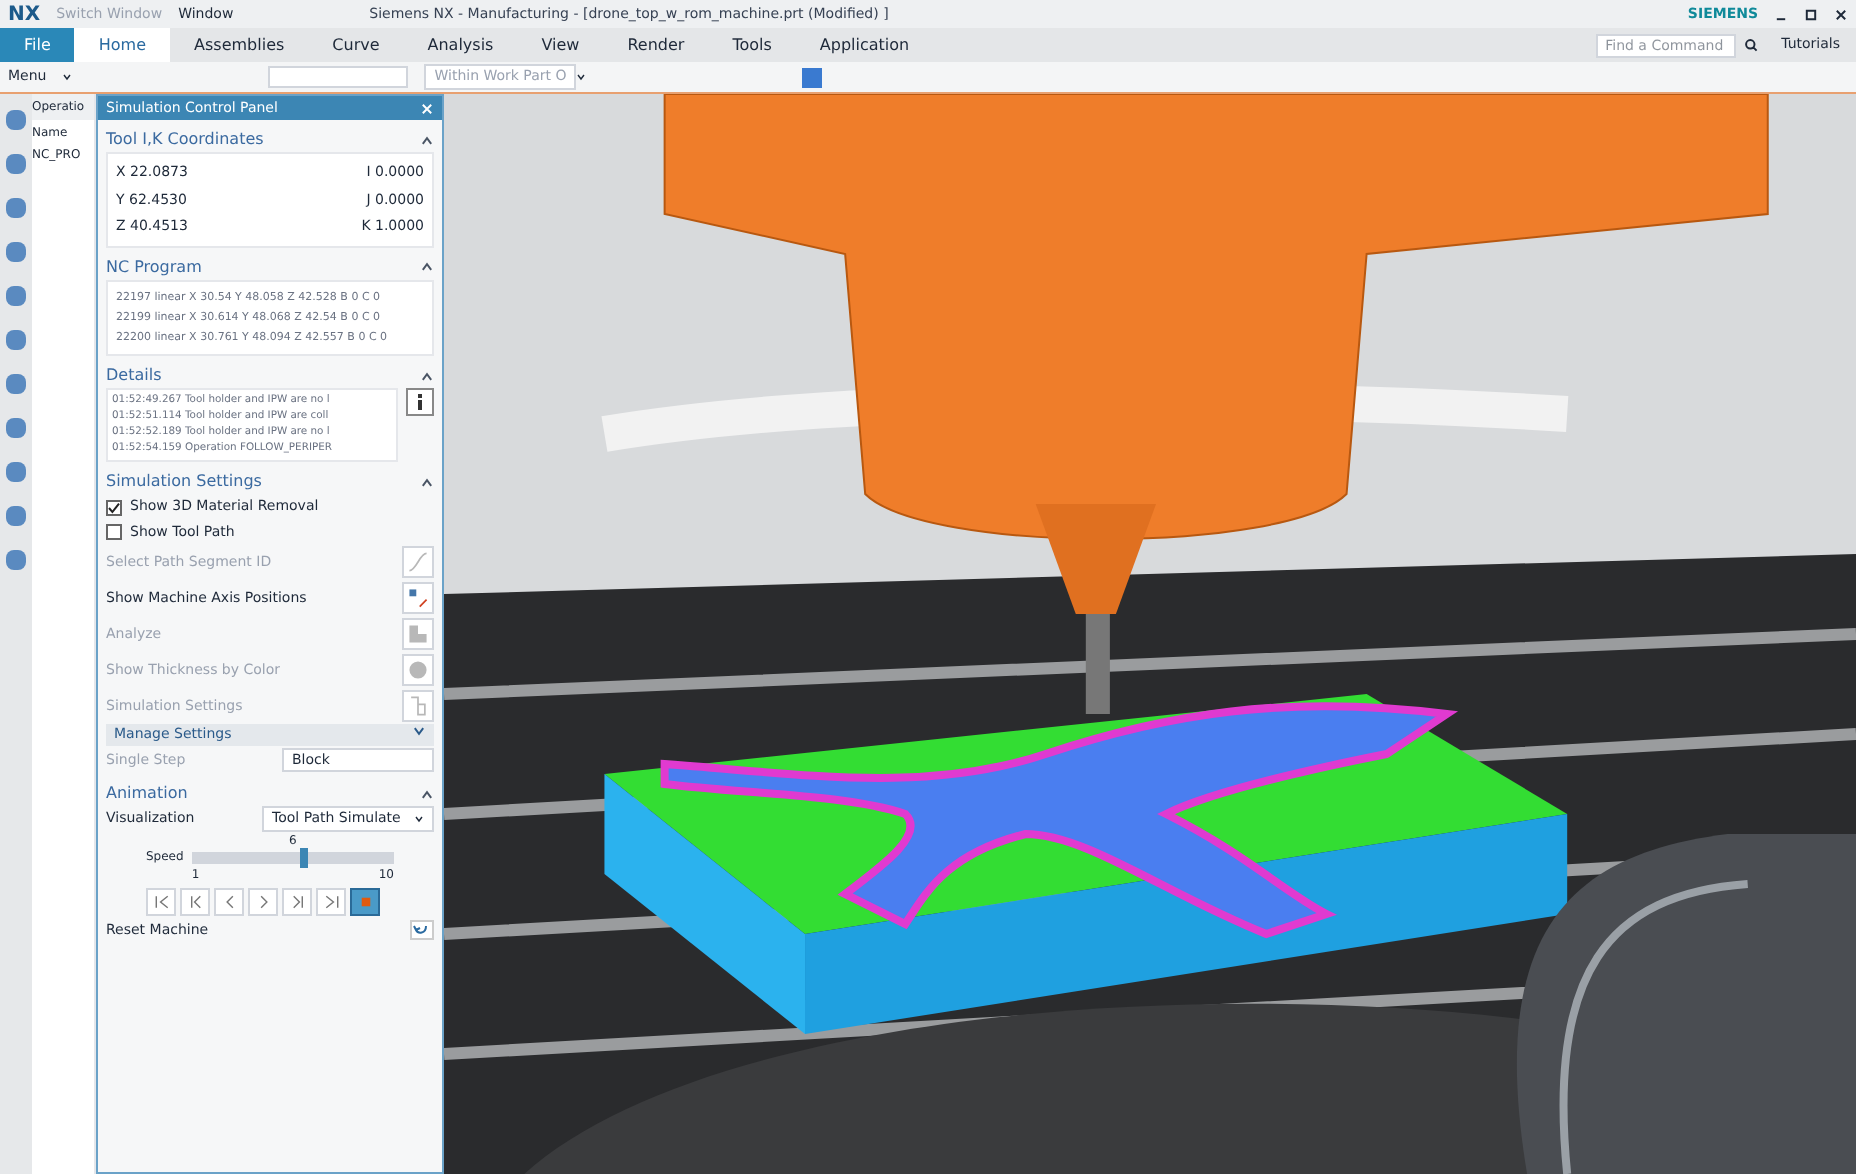 This screenshot has height=1174, width=1856. I want to click on media-control-button, so click(365, 901).